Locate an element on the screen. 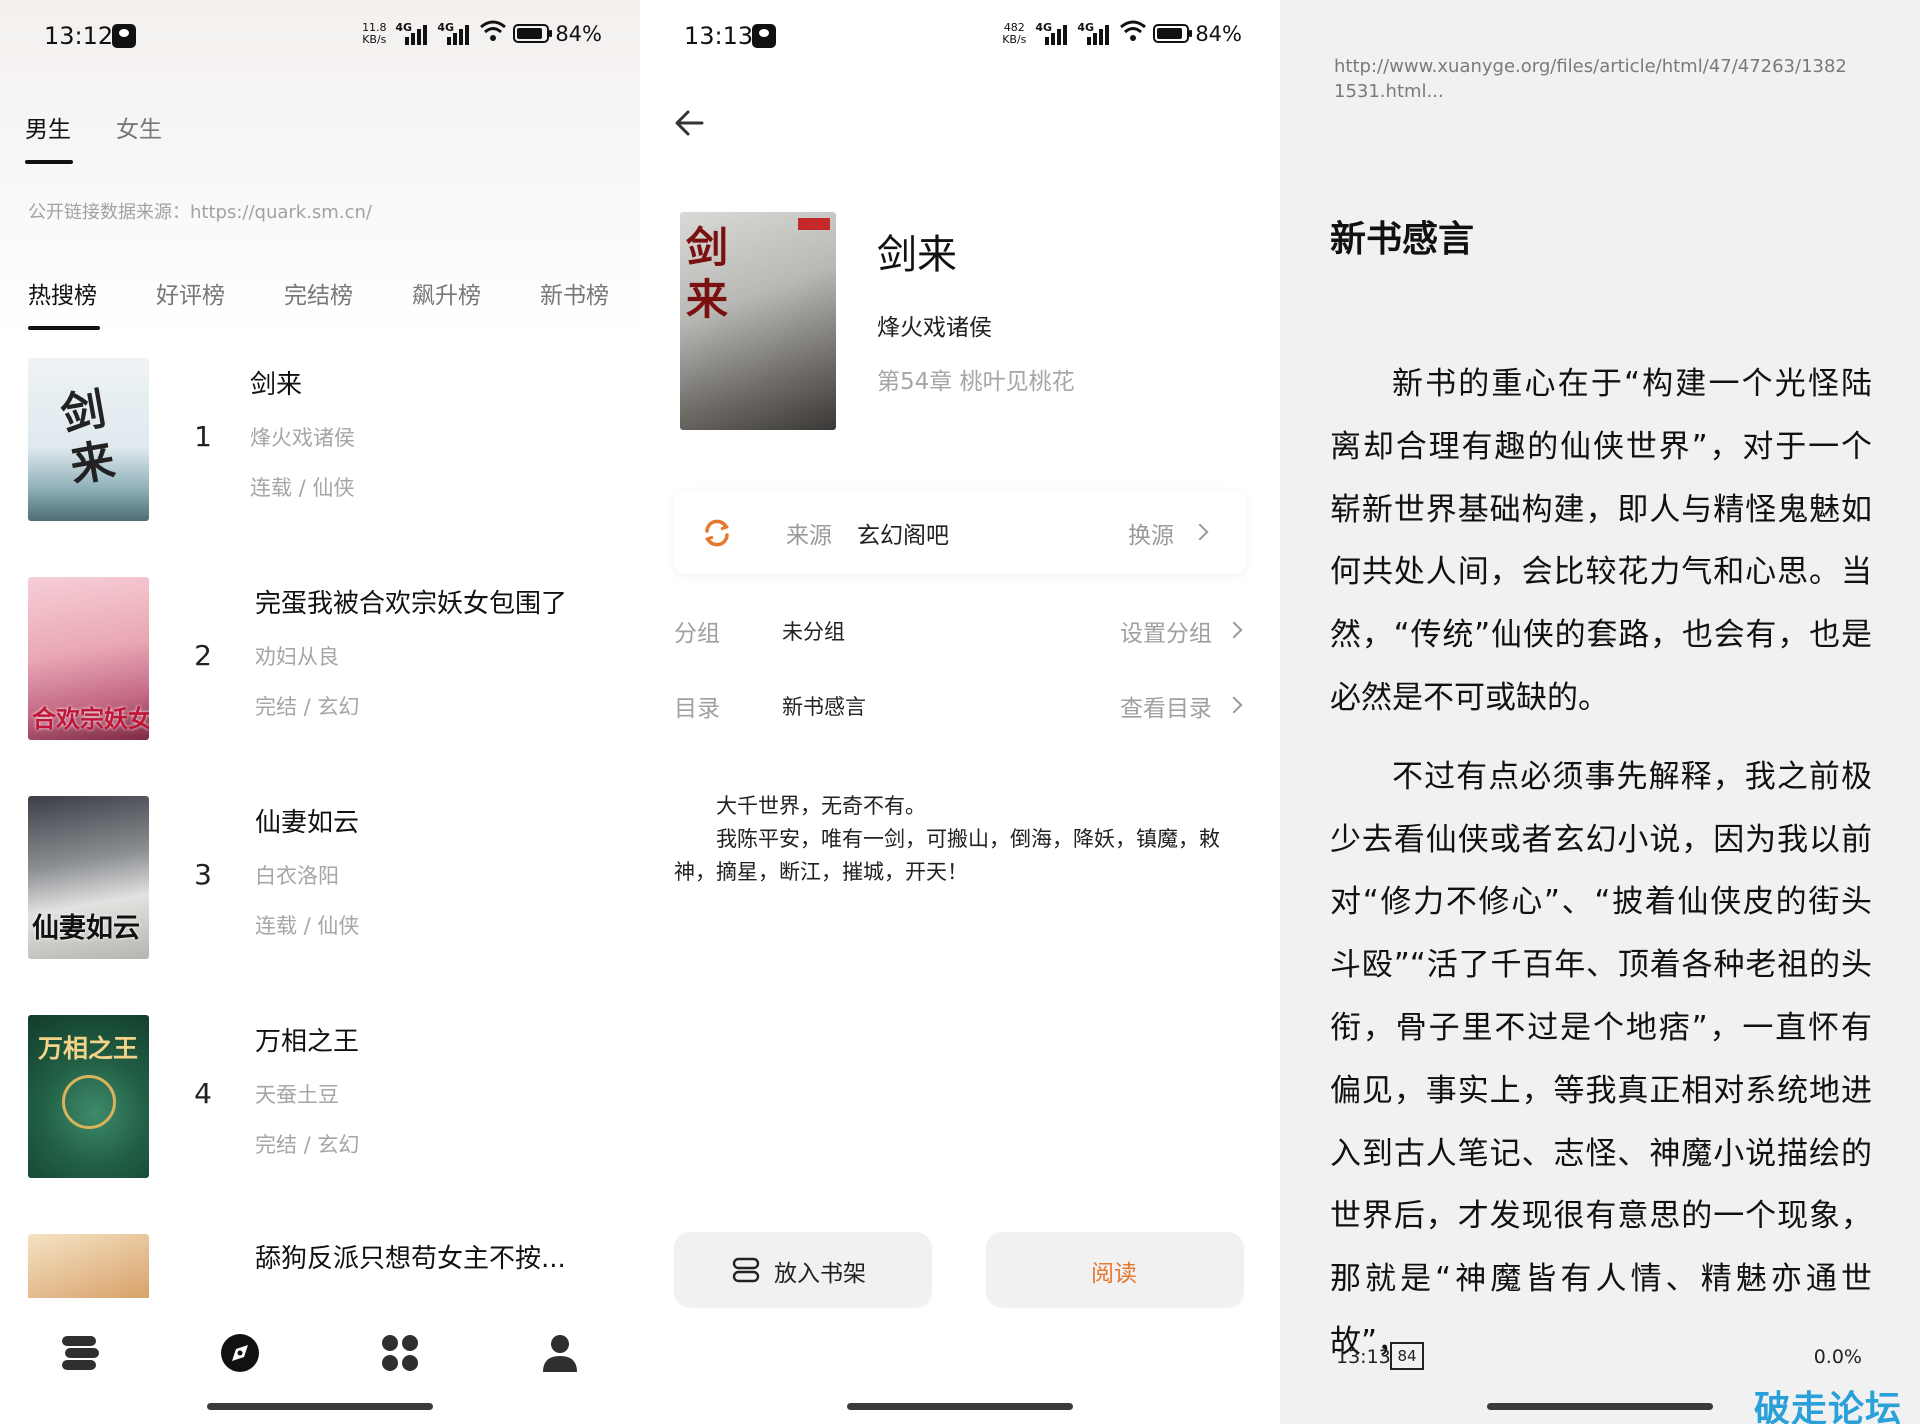 The image size is (1920, 1424). source-label: 来源 is located at coordinates (809, 536).